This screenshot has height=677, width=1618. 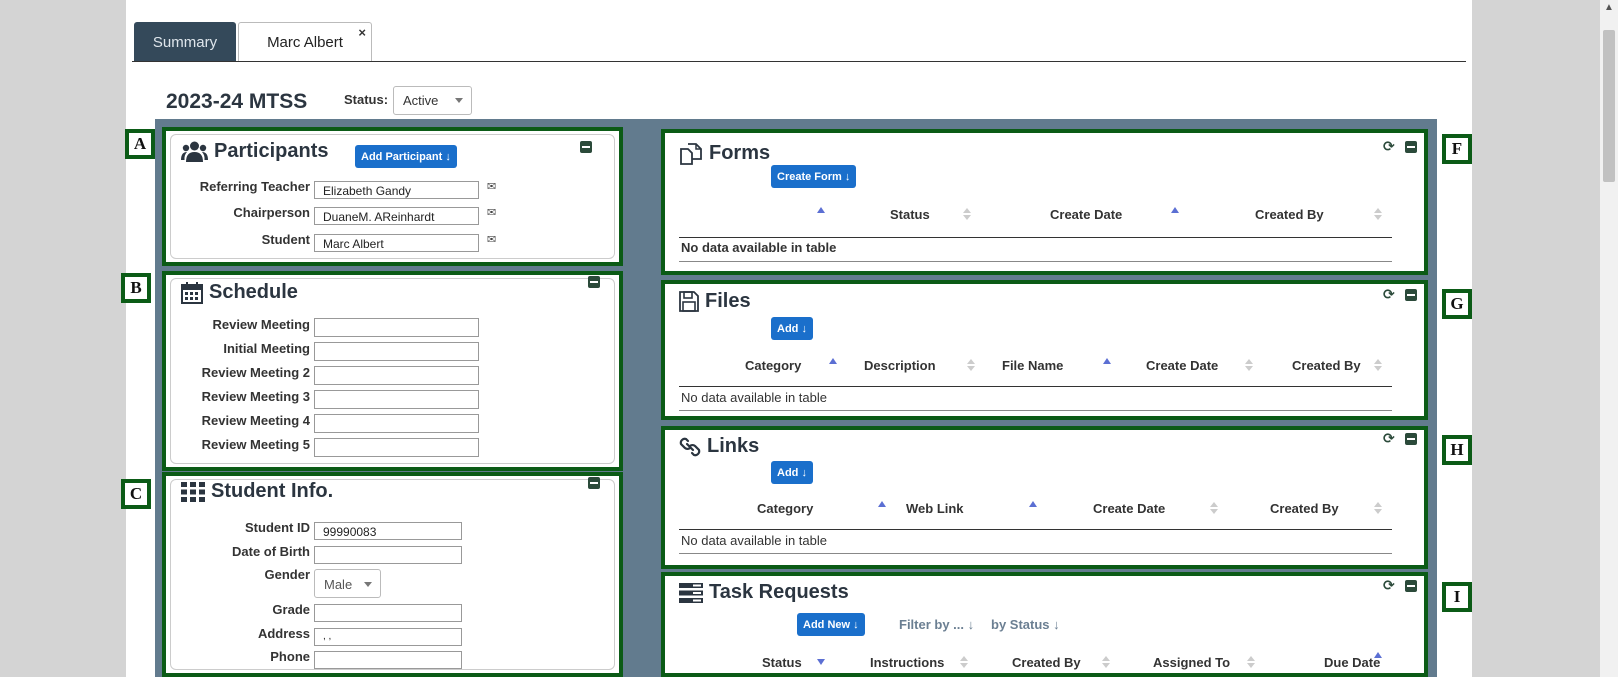 I want to click on tab-summary-label: Summary, so click(x=185, y=42).